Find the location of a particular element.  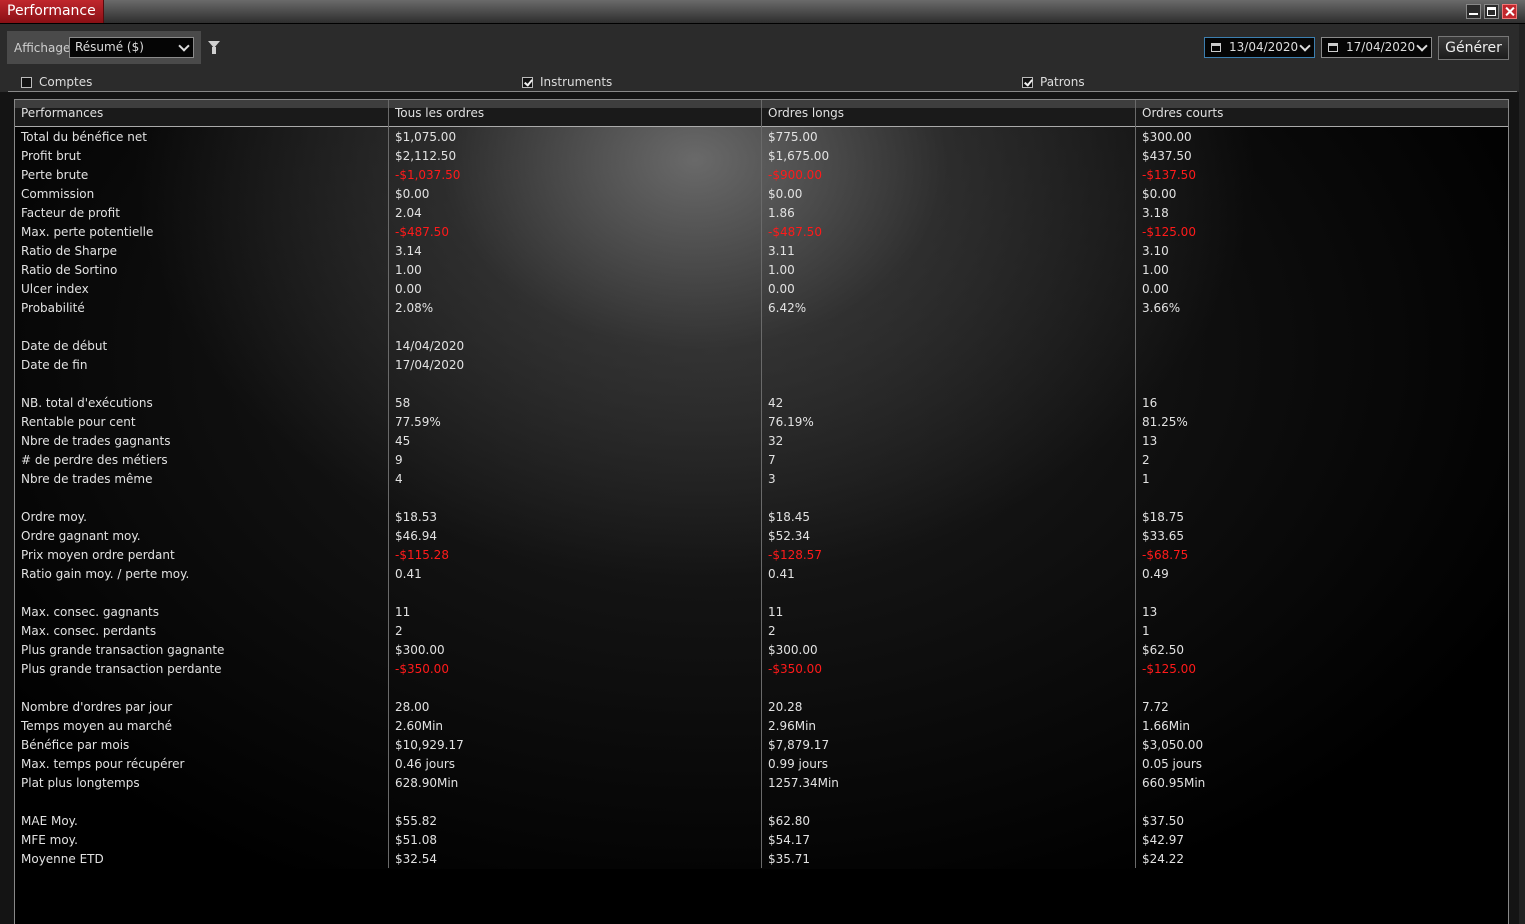

window-title: Performance is located at coordinates (52, 11).